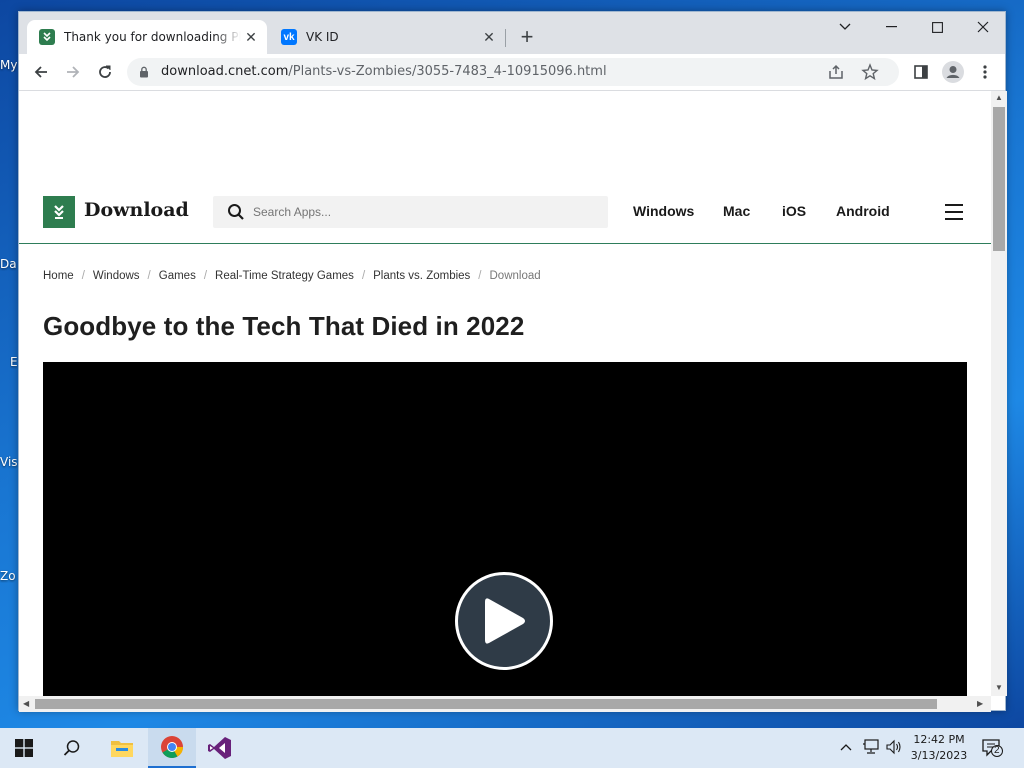 This screenshot has width=1024, height=768. What do you see at coordinates (59, 212) in the screenshot?
I see `download-logo-icon` at bounding box center [59, 212].